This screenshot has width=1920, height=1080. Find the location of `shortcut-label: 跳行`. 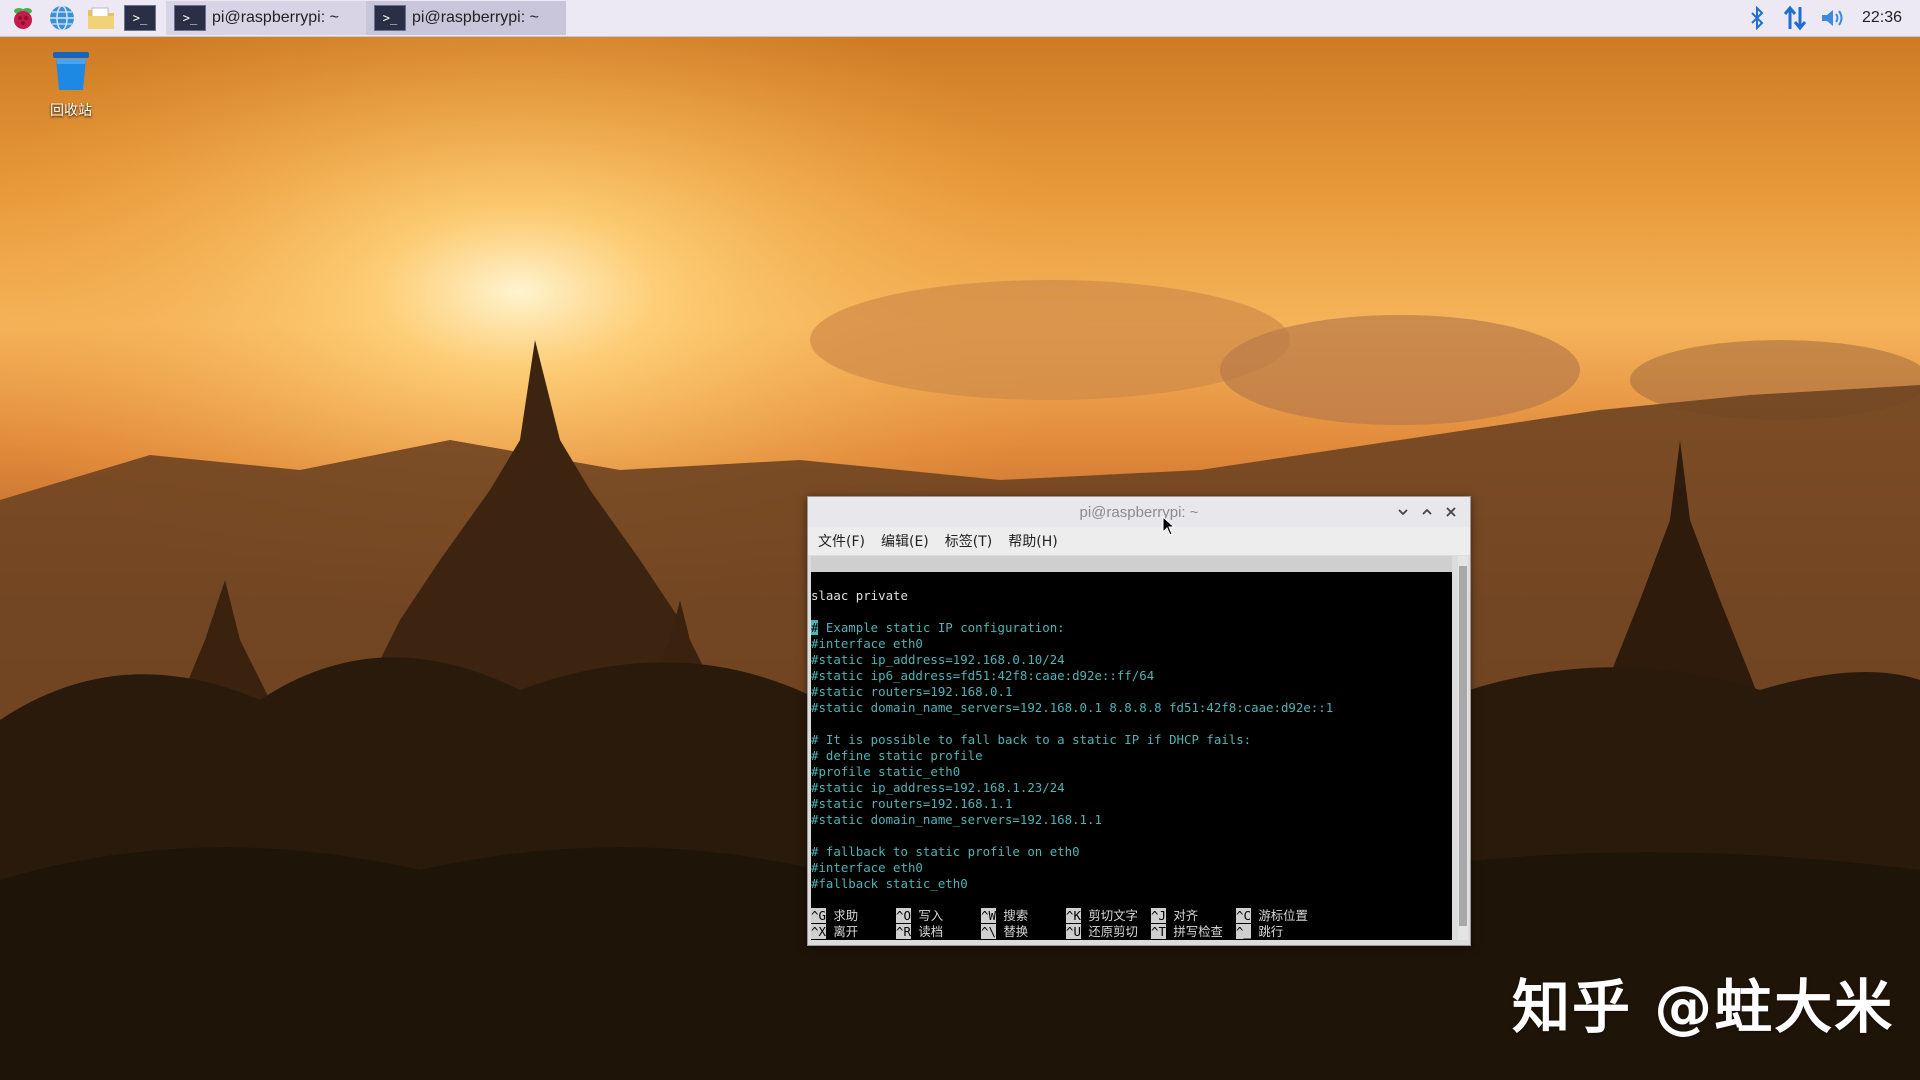

shortcut-label: 跳行 is located at coordinates (1267, 931).